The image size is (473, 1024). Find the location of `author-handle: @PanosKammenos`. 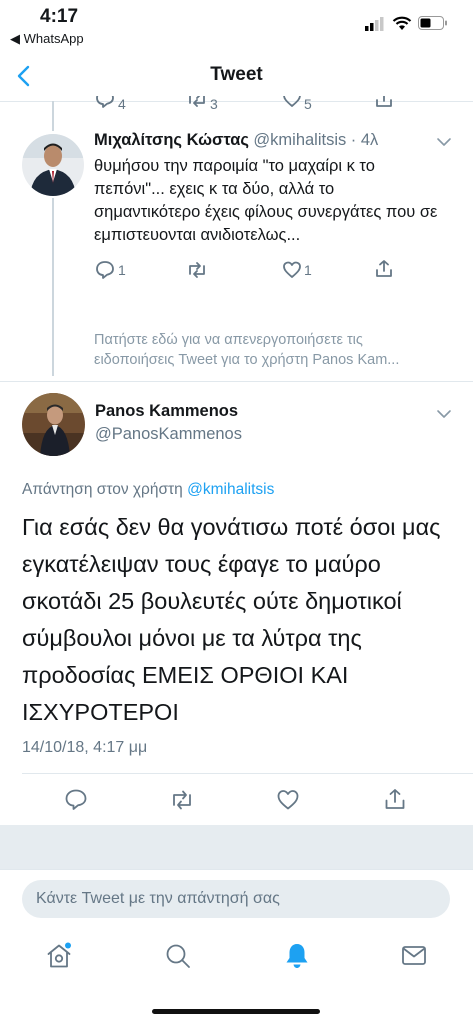

author-handle: @PanosKammenos is located at coordinates (168, 434).